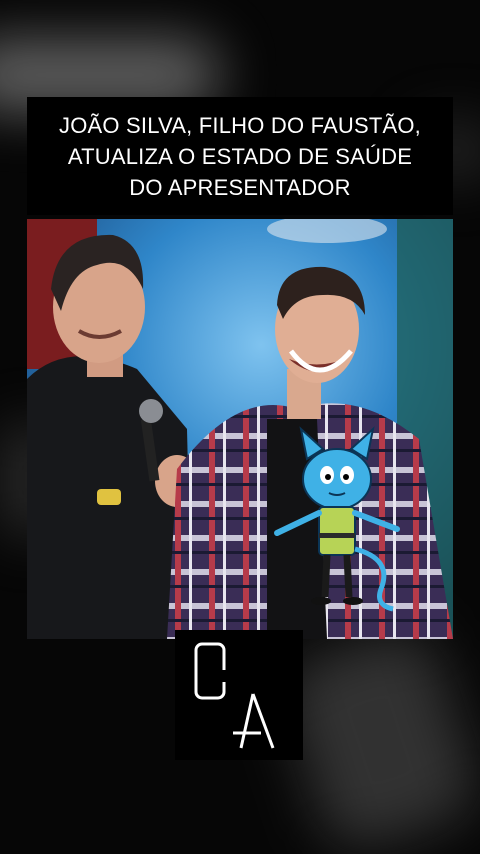  What do you see at coordinates (234, 695) in the screenshot?
I see `oa-logo-icon` at bounding box center [234, 695].